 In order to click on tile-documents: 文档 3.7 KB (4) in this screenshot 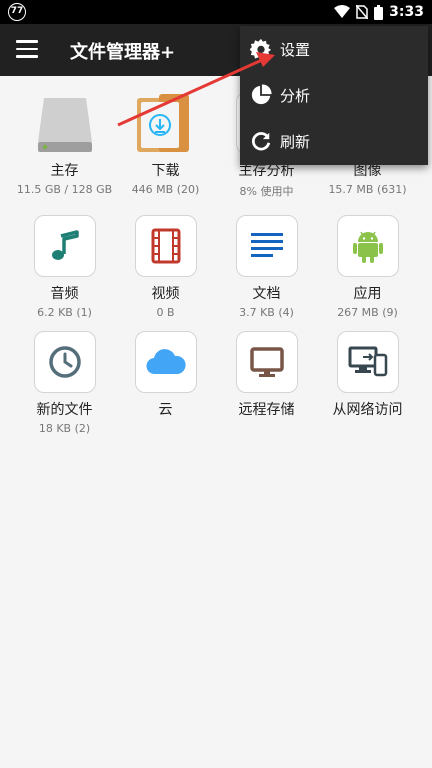, I will do `click(266, 267)`.